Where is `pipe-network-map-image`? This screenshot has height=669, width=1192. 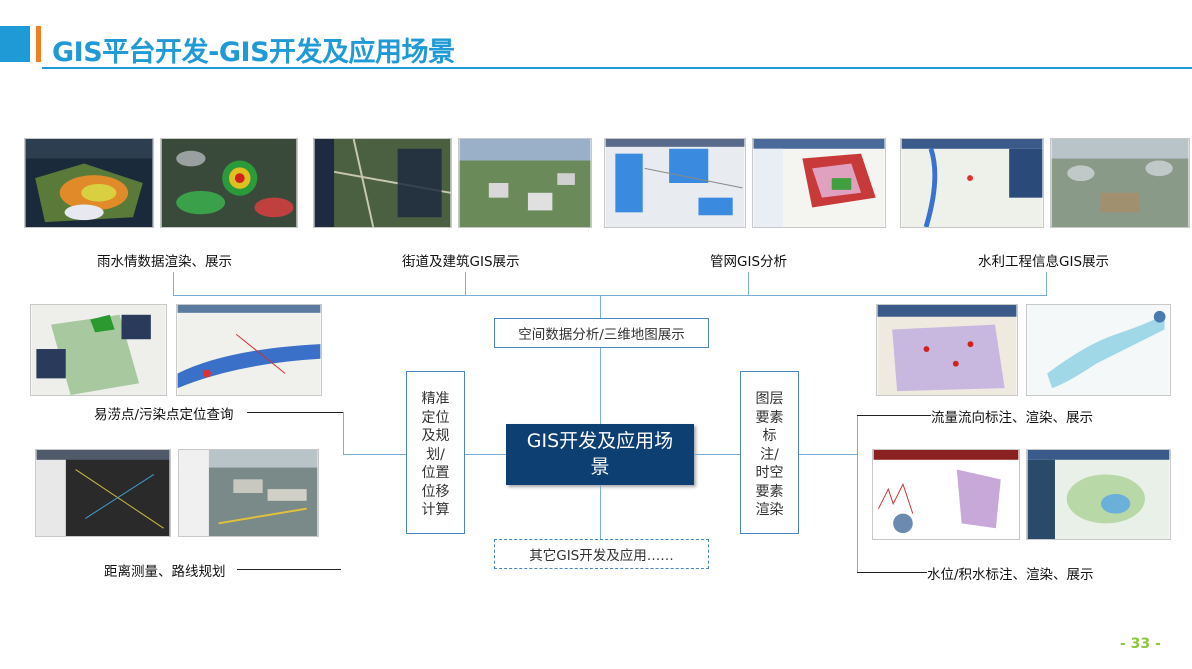 pipe-network-map-image is located at coordinates (675, 183).